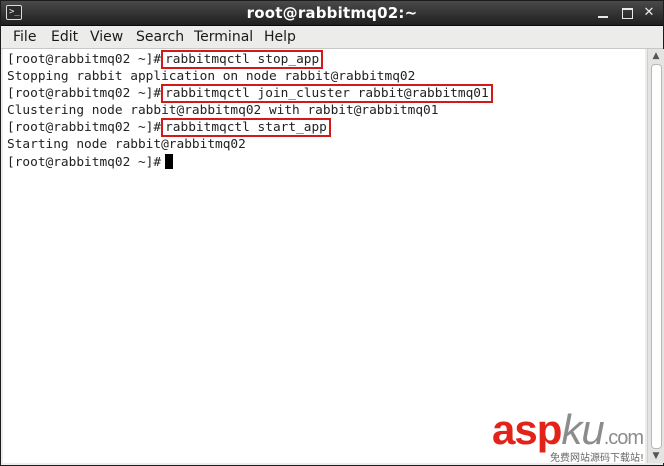 This screenshot has width=664, height=466. I want to click on watermark-subtitle: 免费网站源码下载站!, so click(597, 458).